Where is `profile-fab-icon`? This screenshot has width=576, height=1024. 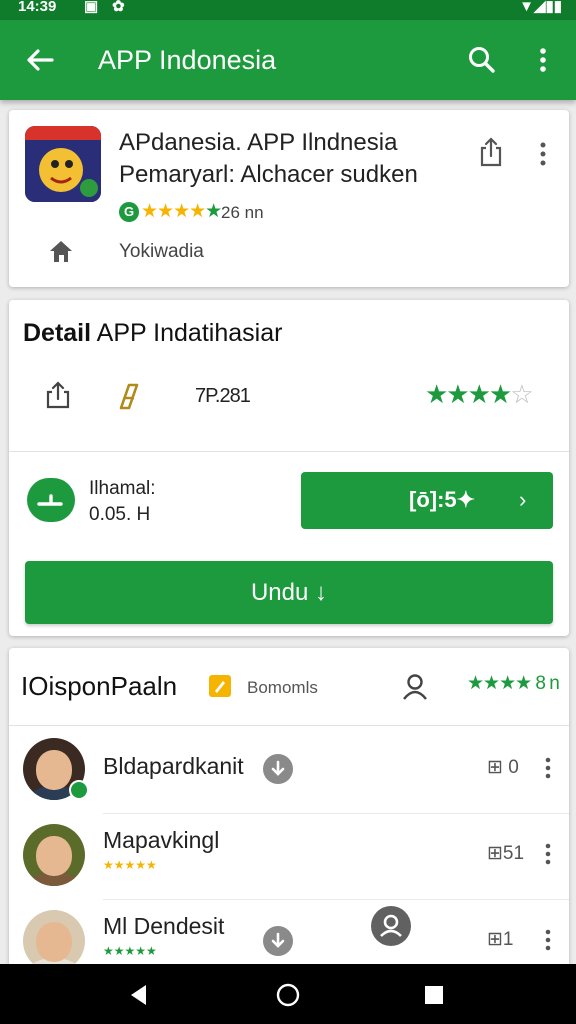 profile-fab-icon is located at coordinates (391, 926).